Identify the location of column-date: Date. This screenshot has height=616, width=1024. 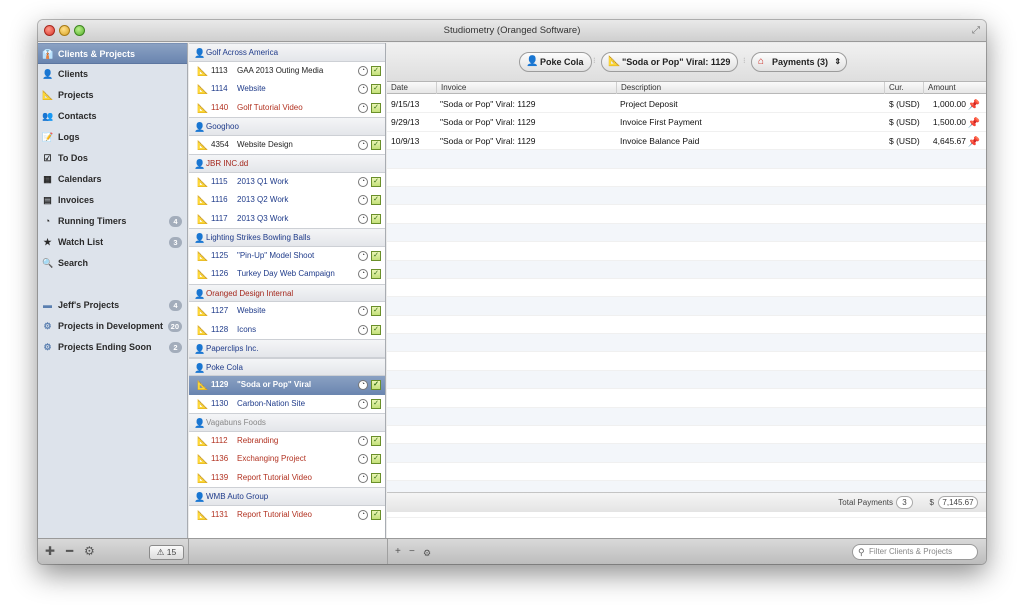
(397, 88).